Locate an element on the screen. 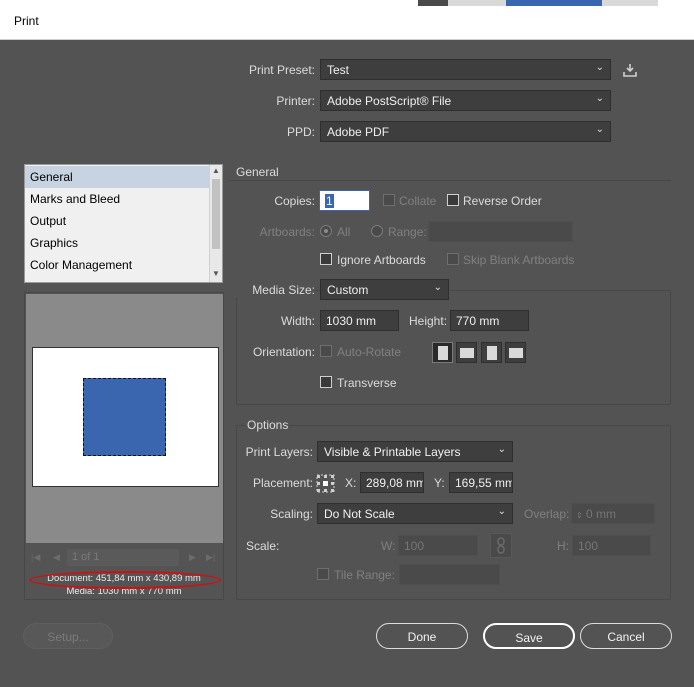  artboards-all-label: All is located at coordinates (344, 232).